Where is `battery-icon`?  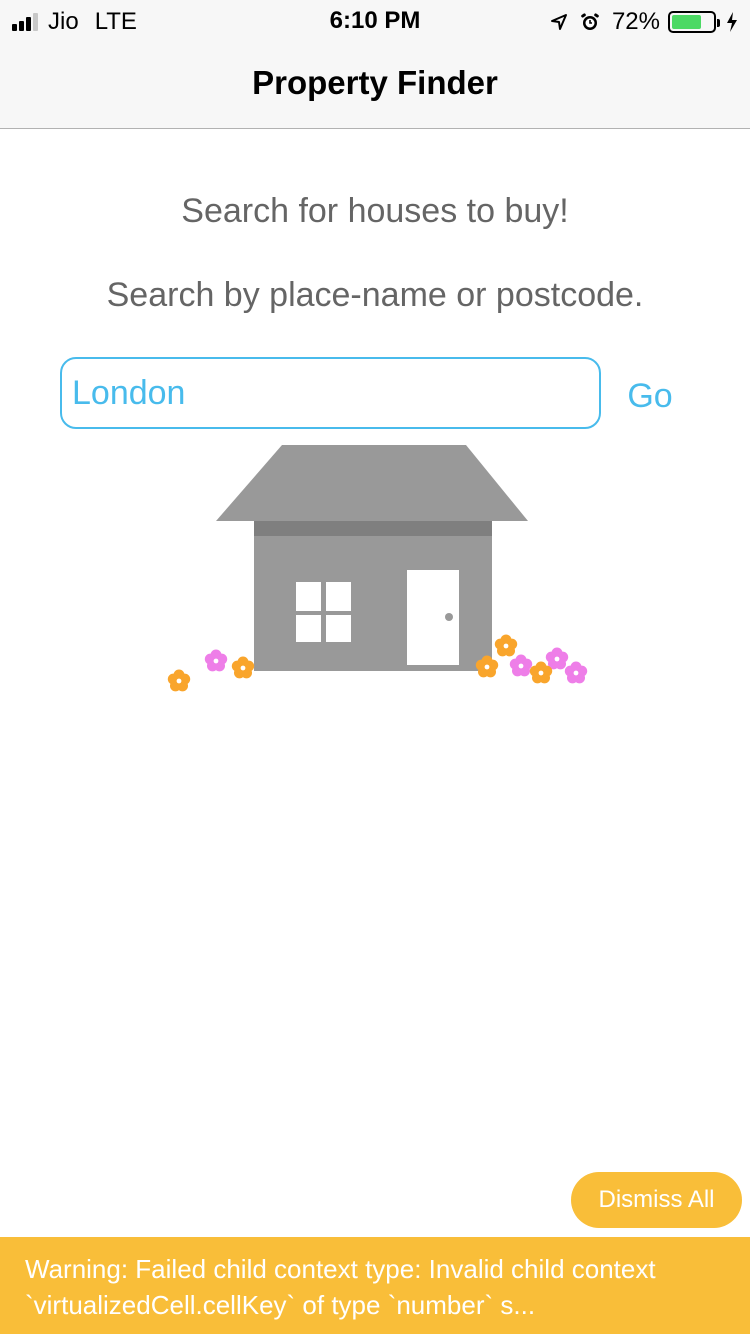
battery-icon is located at coordinates (694, 22).